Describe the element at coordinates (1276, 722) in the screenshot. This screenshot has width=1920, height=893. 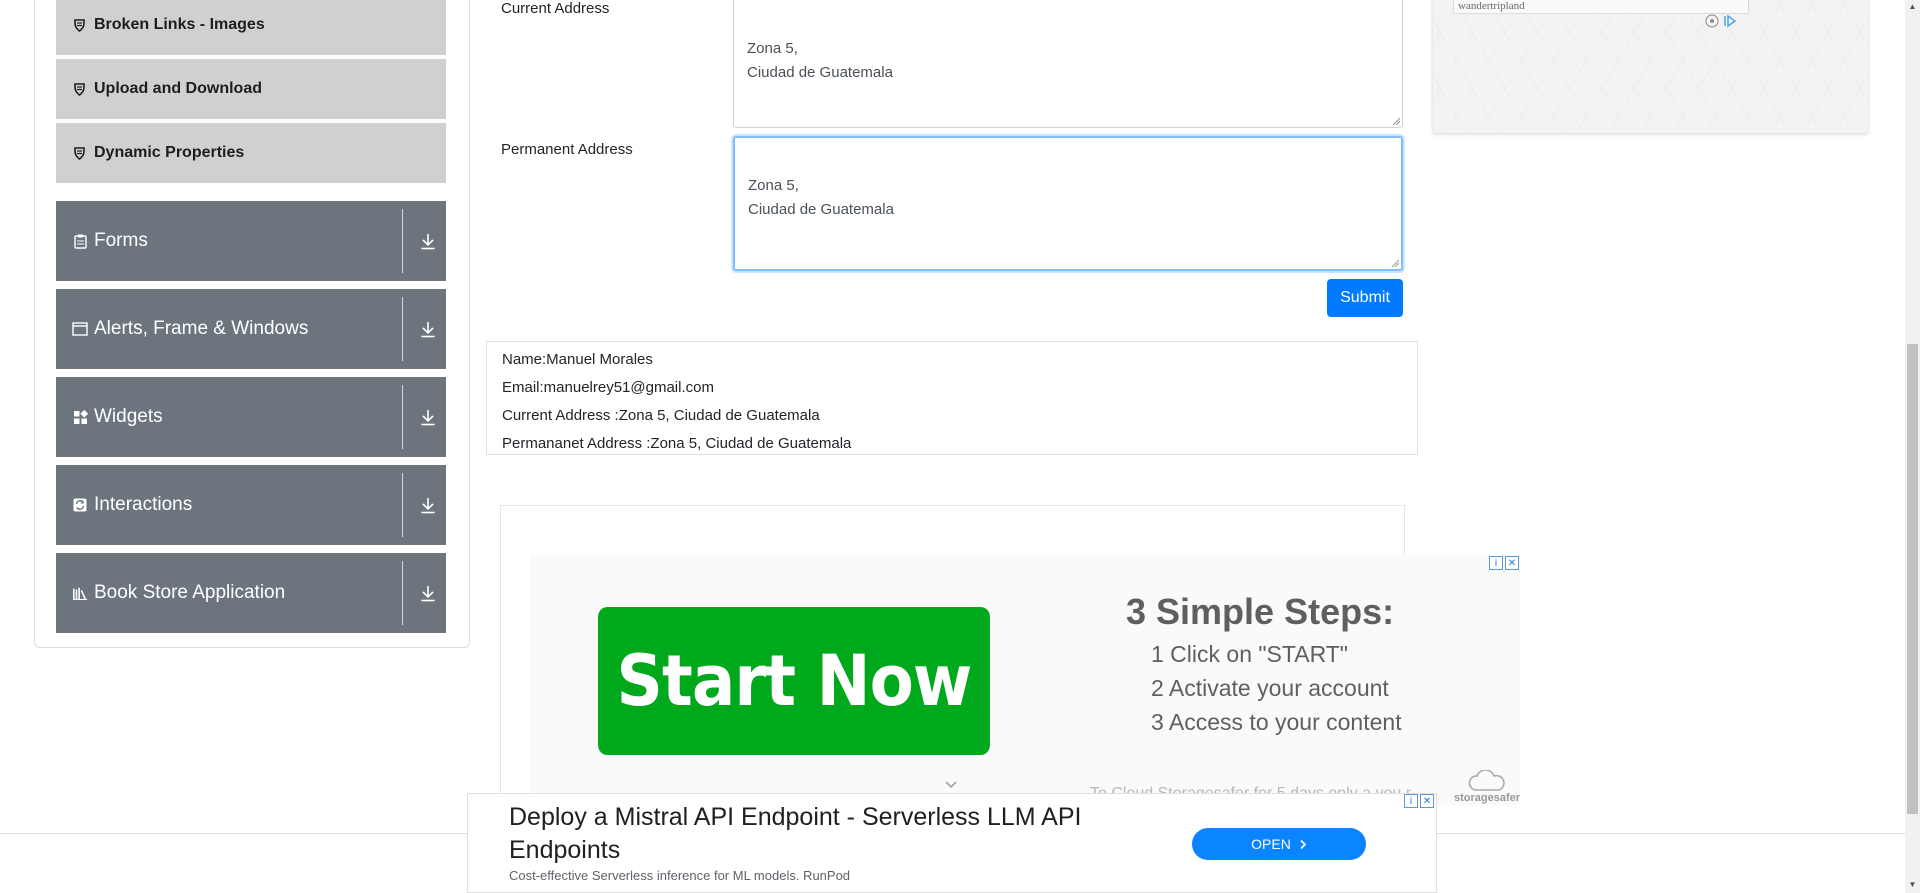
I see `ad-step-3: 3 Access to your content` at that location.